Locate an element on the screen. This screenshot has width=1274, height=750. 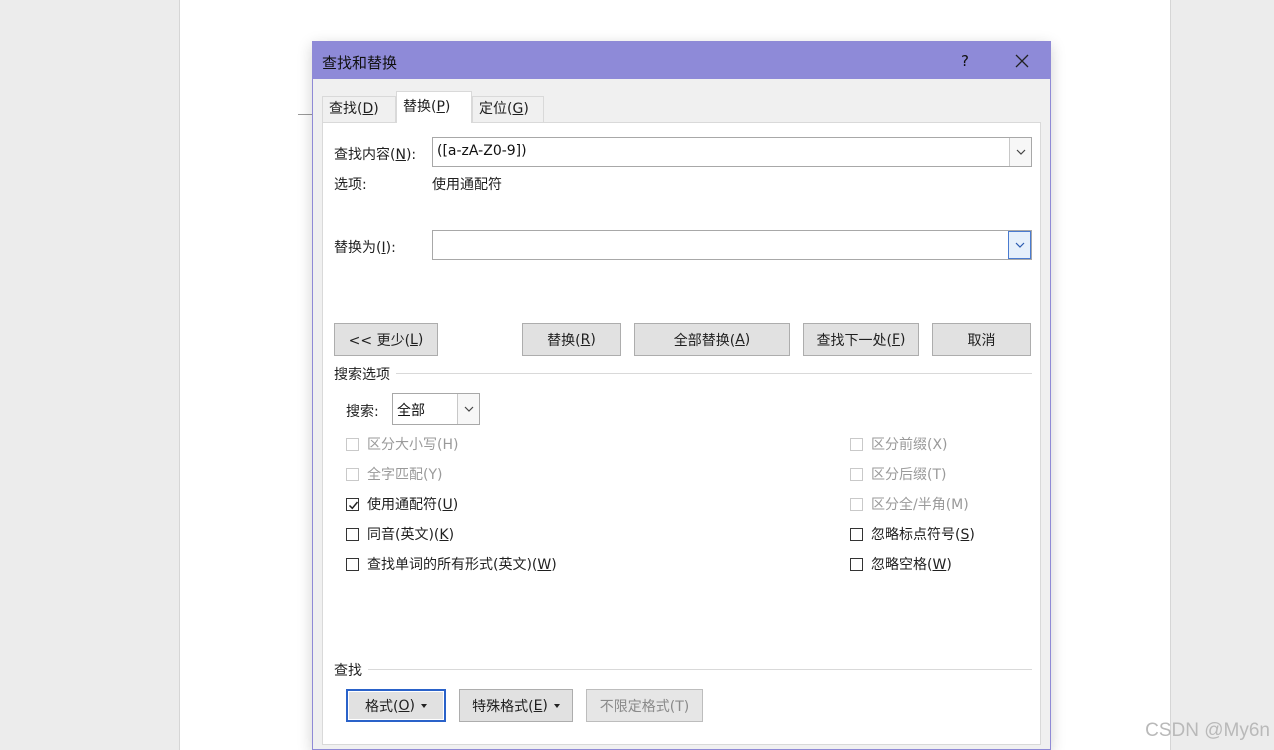
dialog-title: 查找和替换 is located at coordinates (360, 63).